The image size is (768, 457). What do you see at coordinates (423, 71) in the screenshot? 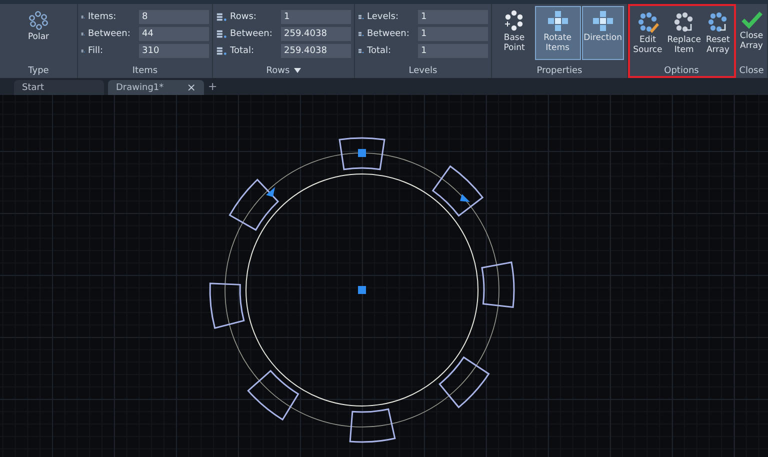
I see `panel-title: Levels` at bounding box center [423, 71].